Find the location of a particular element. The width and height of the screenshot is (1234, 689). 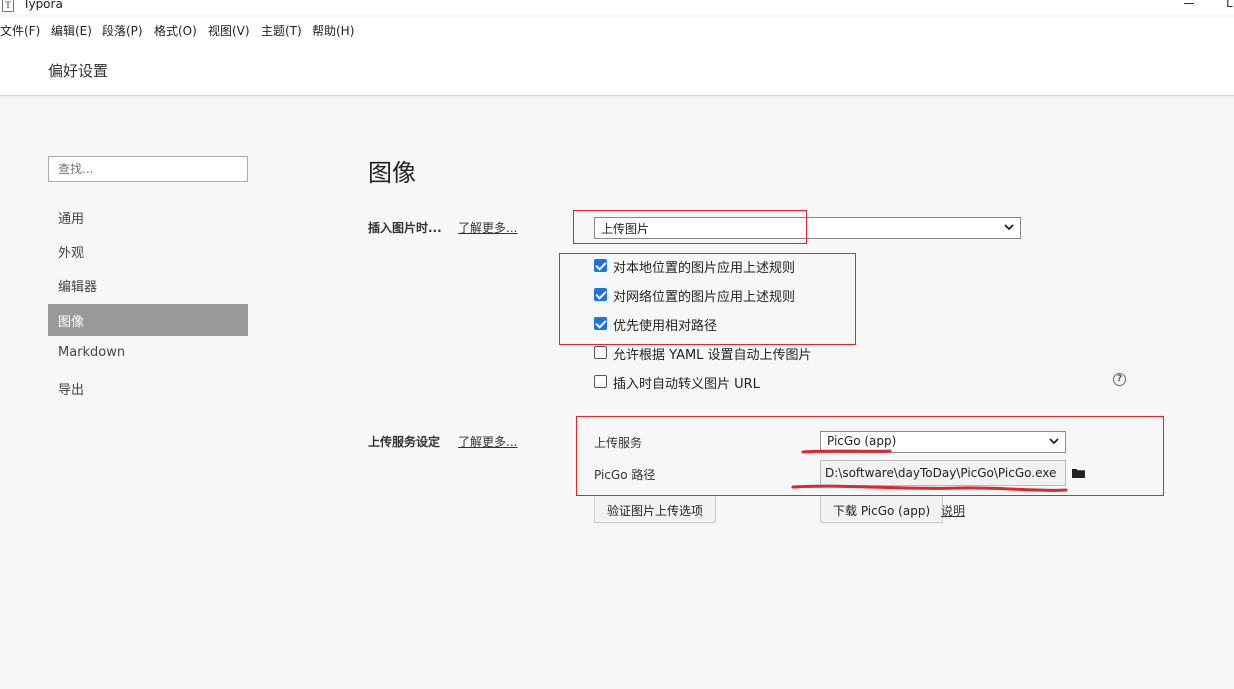

typora-icon: T is located at coordinates (8, 6).